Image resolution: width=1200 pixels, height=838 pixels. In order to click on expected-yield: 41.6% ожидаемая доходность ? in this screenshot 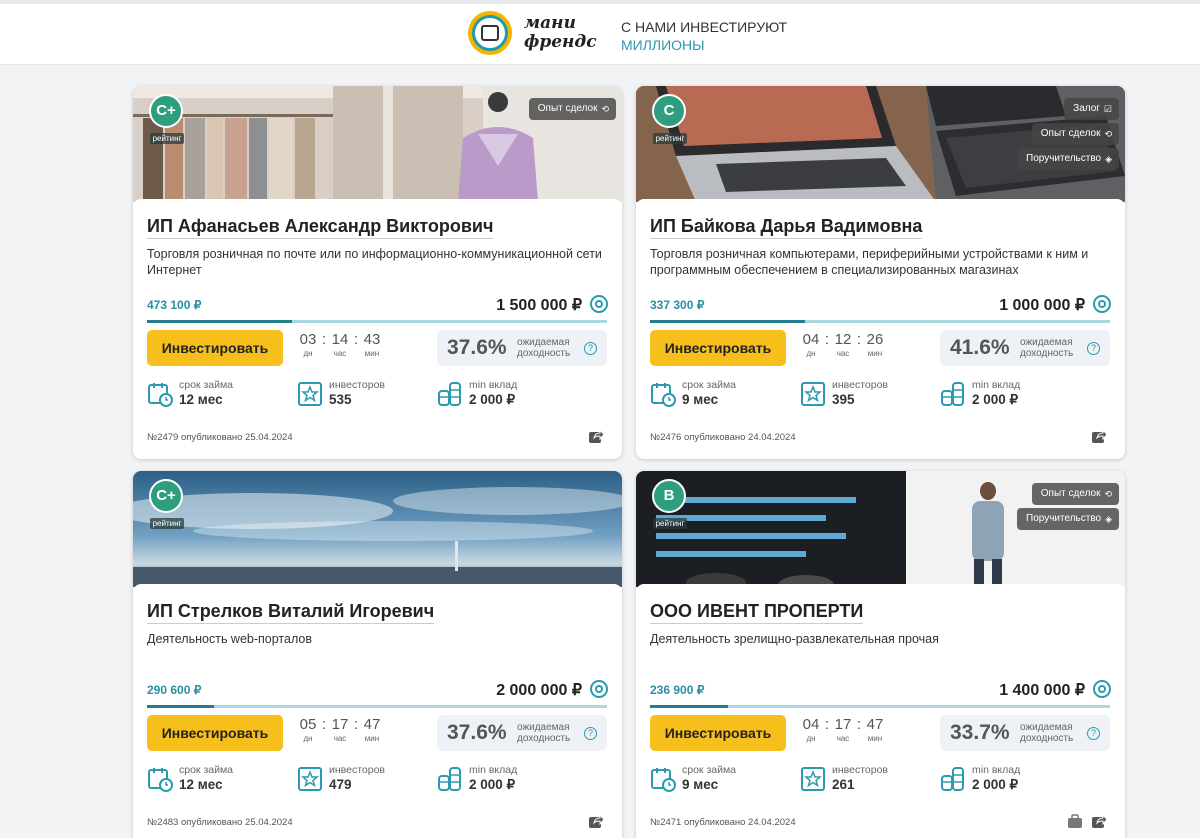, I will do `click(1025, 348)`.